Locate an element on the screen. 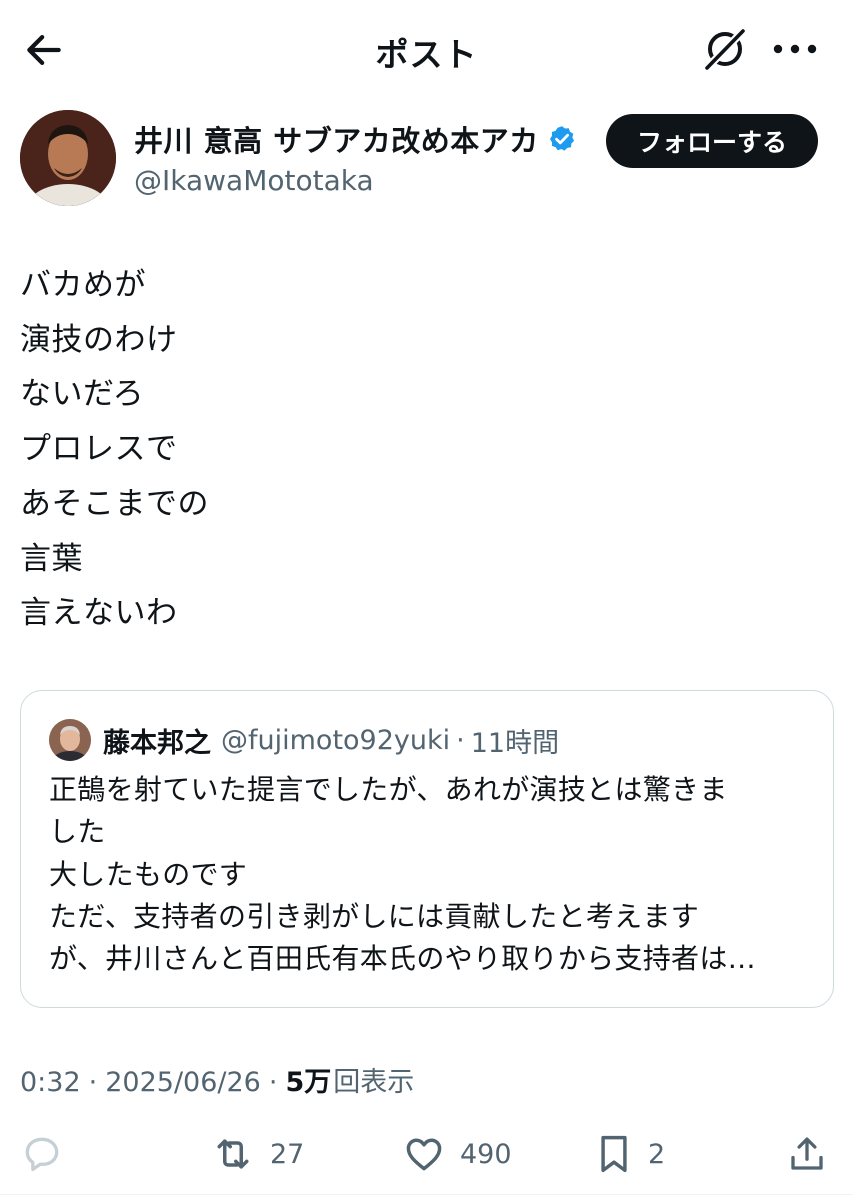 This screenshot has height=1200, width=853. tweet-line: ないだろ is located at coordinates (82, 394).